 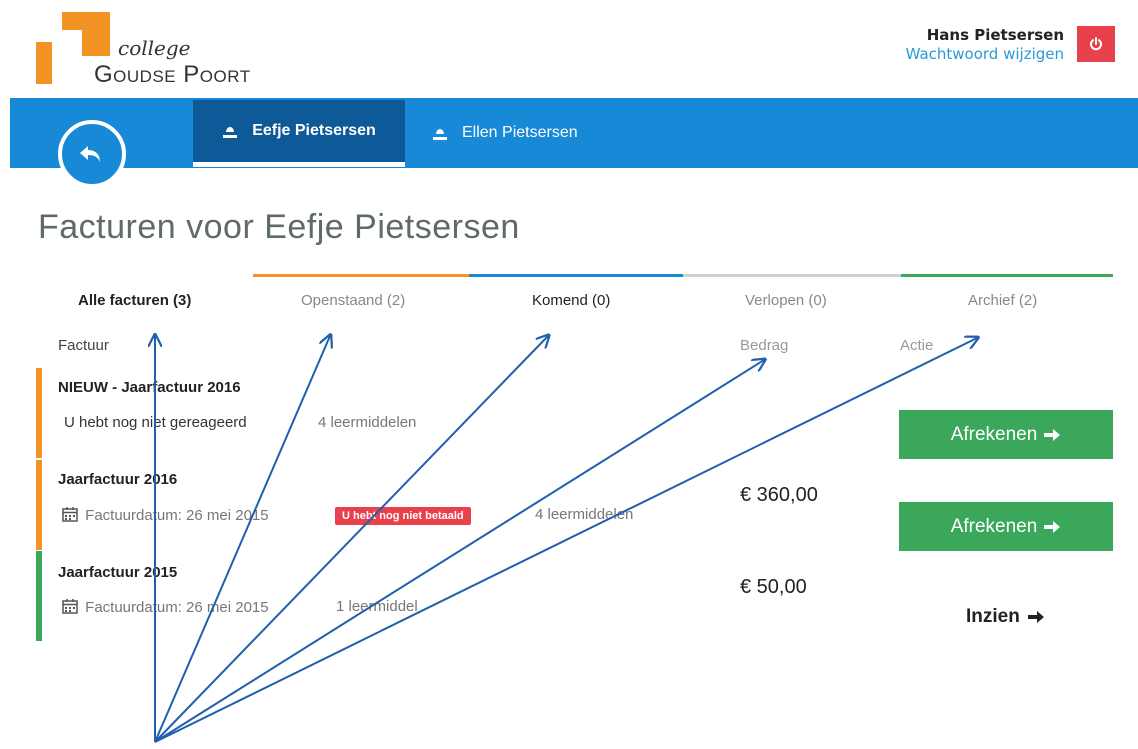 I want to click on tab-komend: Komend (0), so click(x=571, y=300).